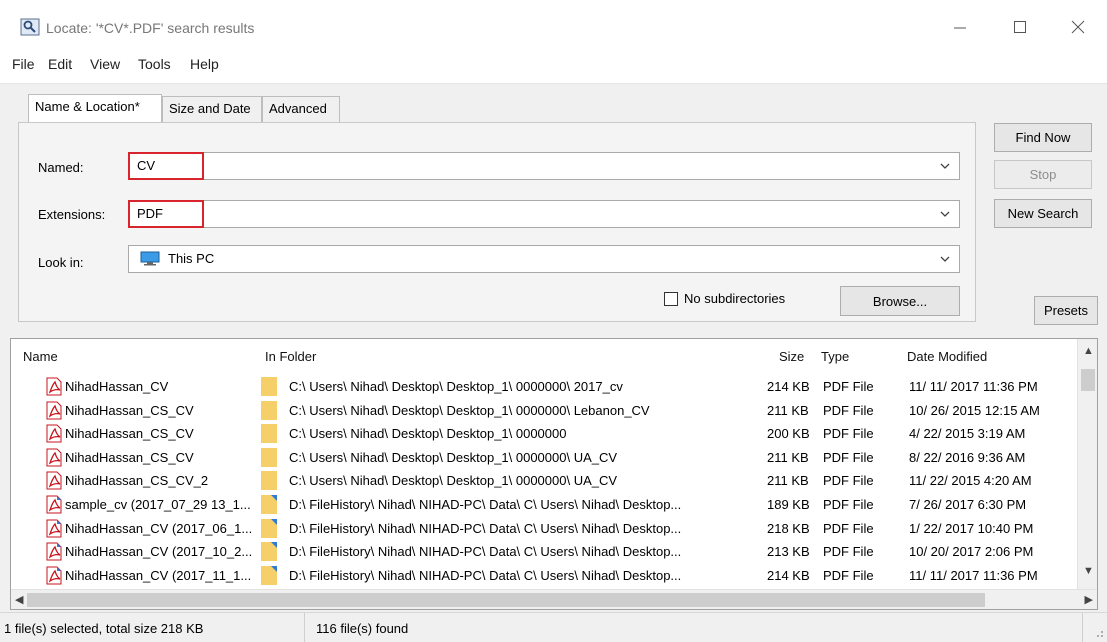 The image size is (1107, 642). Describe the element at coordinates (788, 528) in the screenshot. I see `result-size: 218 KB` at that location.